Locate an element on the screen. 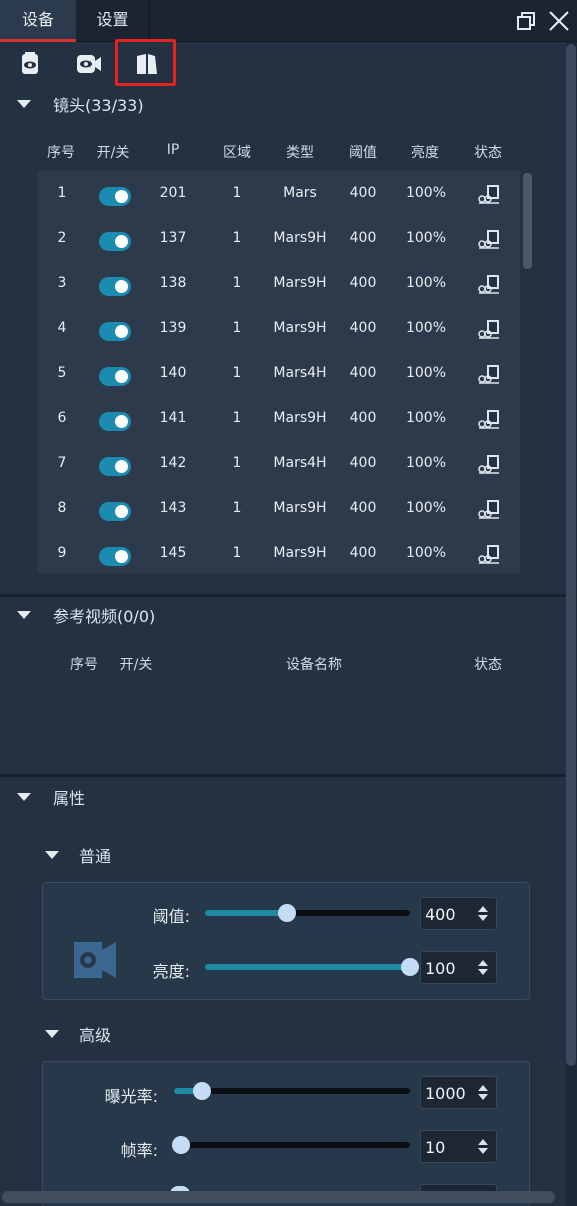 This screenshot has height=1206, width=577. exposure-slider is located at coordinates (292, 1091).